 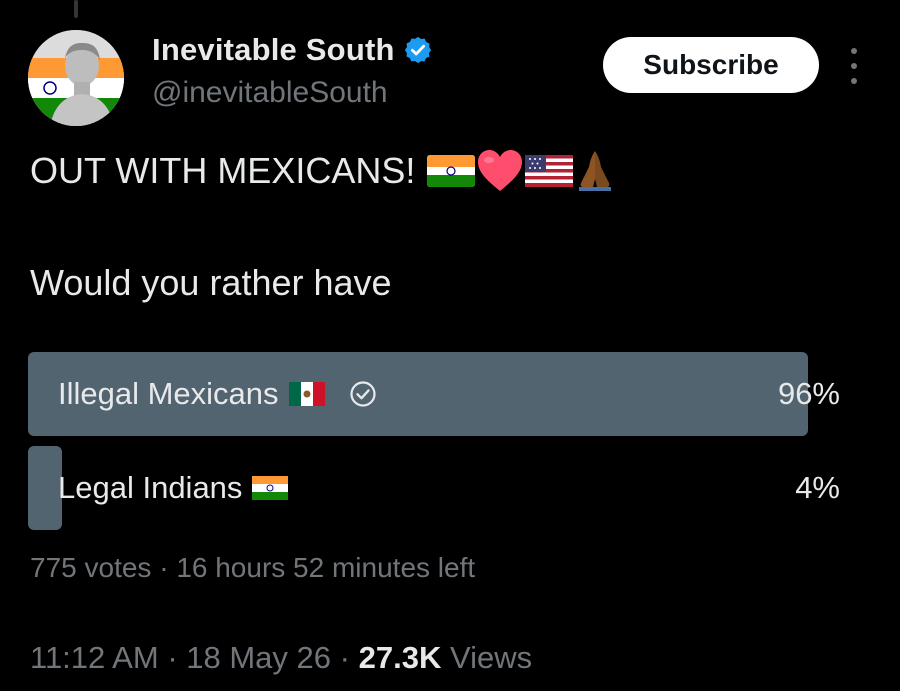 I want to click on poll-option-percent: 96%, so click(x=808, y=393).